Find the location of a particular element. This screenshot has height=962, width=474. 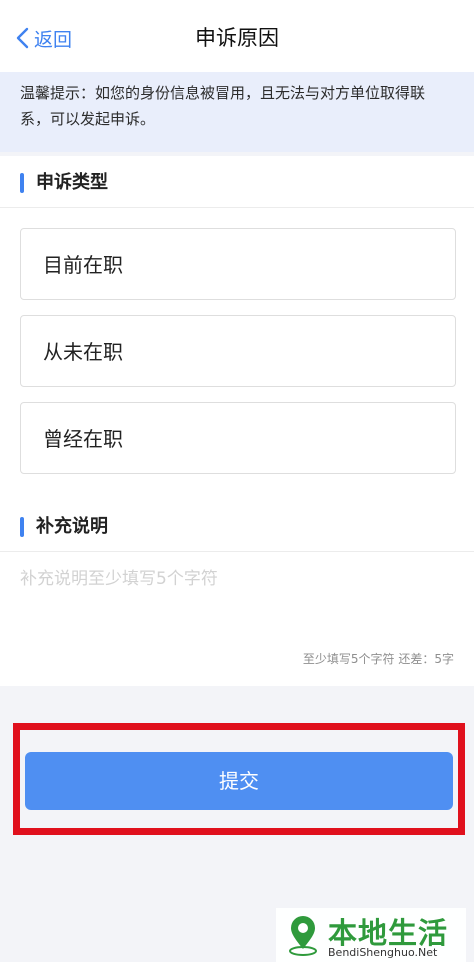

supplement-input is located at coordinates (237, 604).